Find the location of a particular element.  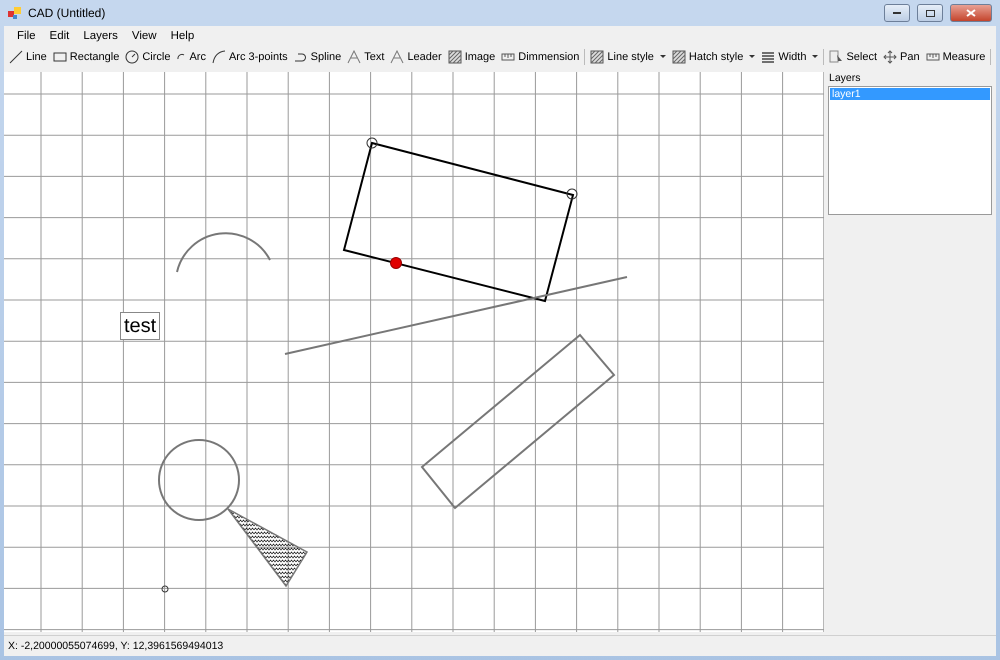

line-icon is located at coordinates (16, 57).